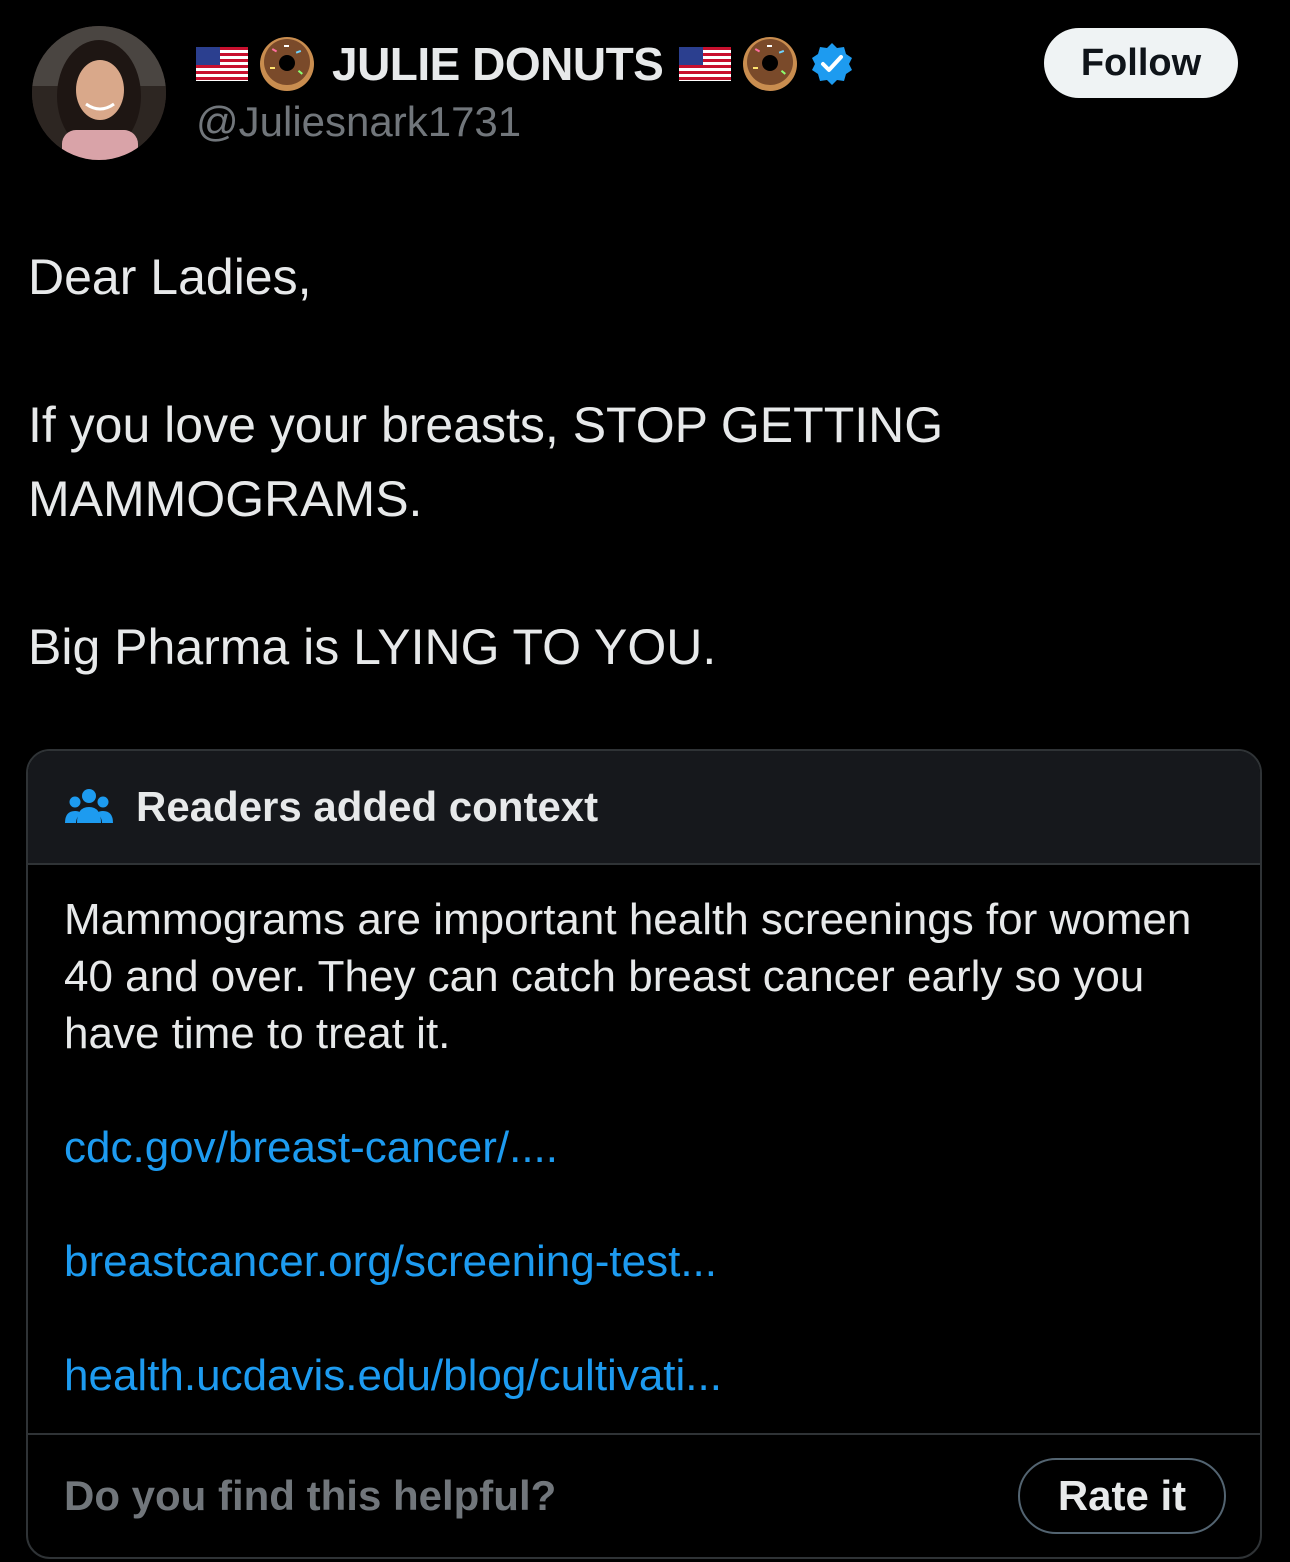  I want to click on name-row: JULIE DONUTS, so click(525, 64).